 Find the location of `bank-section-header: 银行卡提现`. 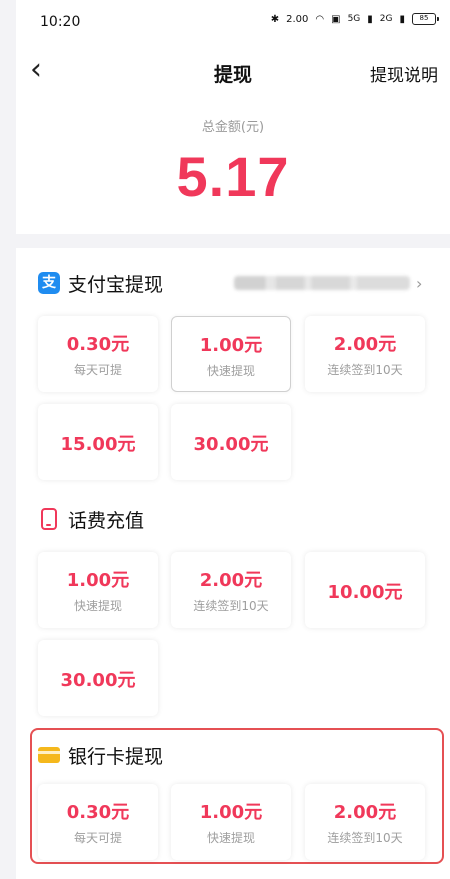

bank-section-header: 银行卡提现 is located at coordinates (100, 755).